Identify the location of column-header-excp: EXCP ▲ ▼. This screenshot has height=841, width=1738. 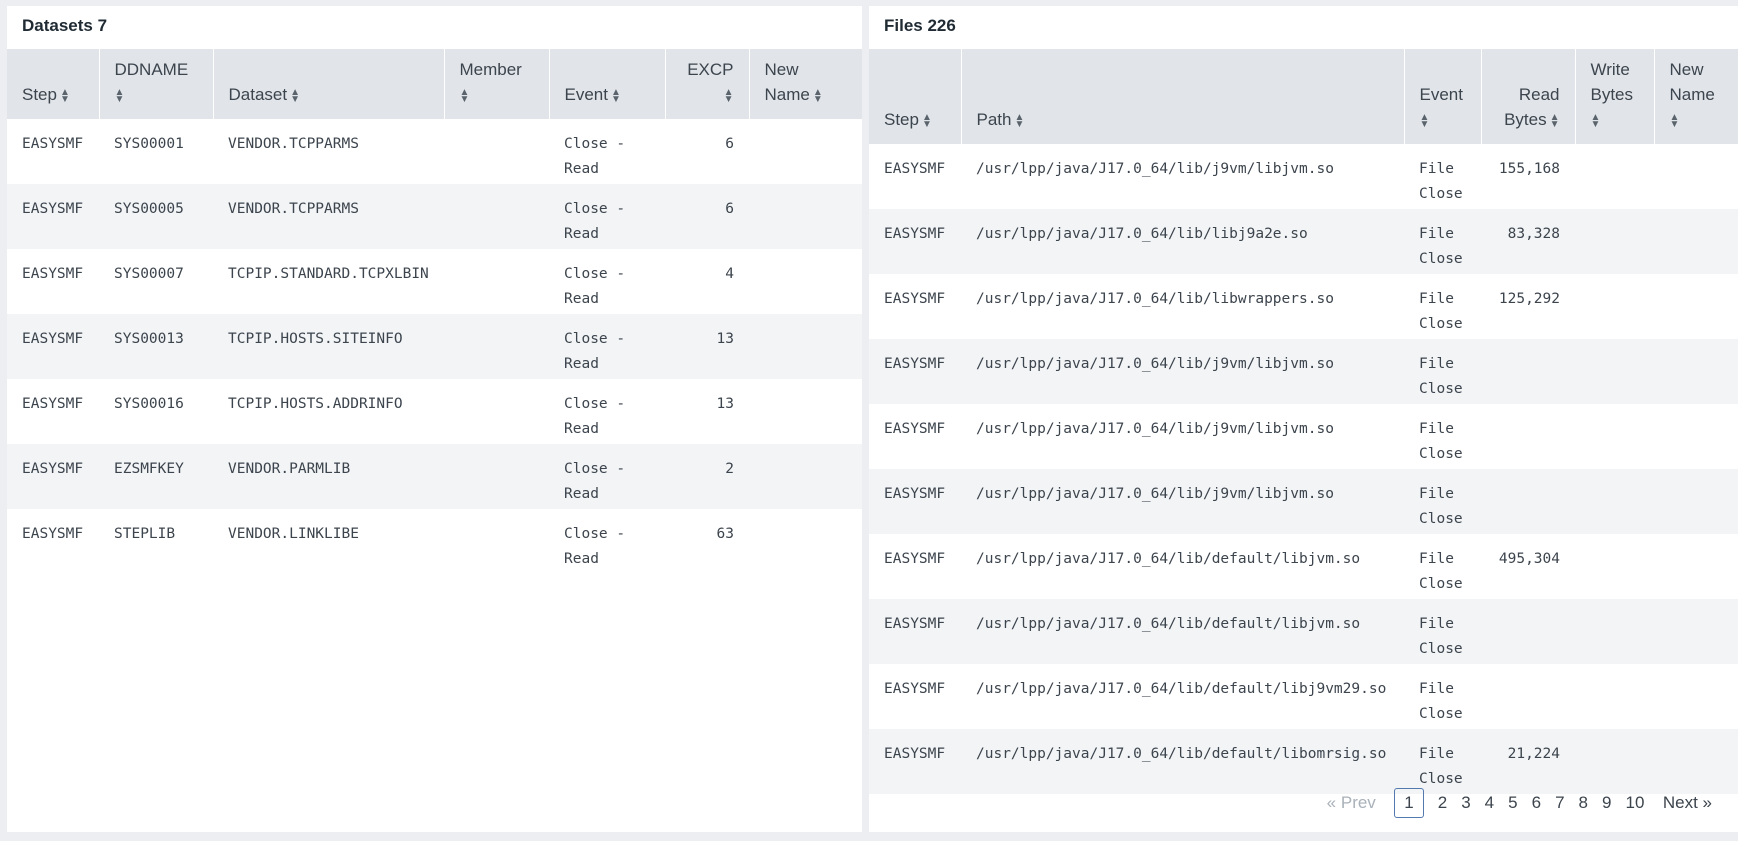
(707, 84).